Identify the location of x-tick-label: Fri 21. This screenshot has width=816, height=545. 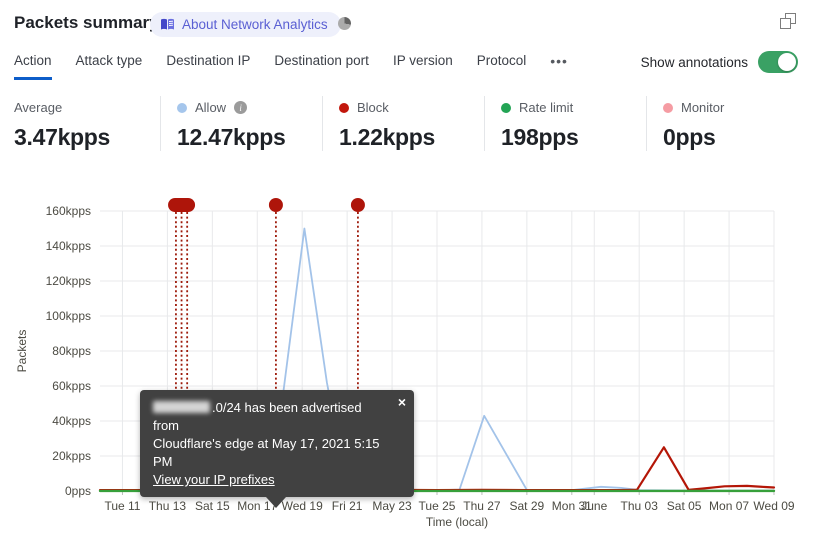
(347, 506).